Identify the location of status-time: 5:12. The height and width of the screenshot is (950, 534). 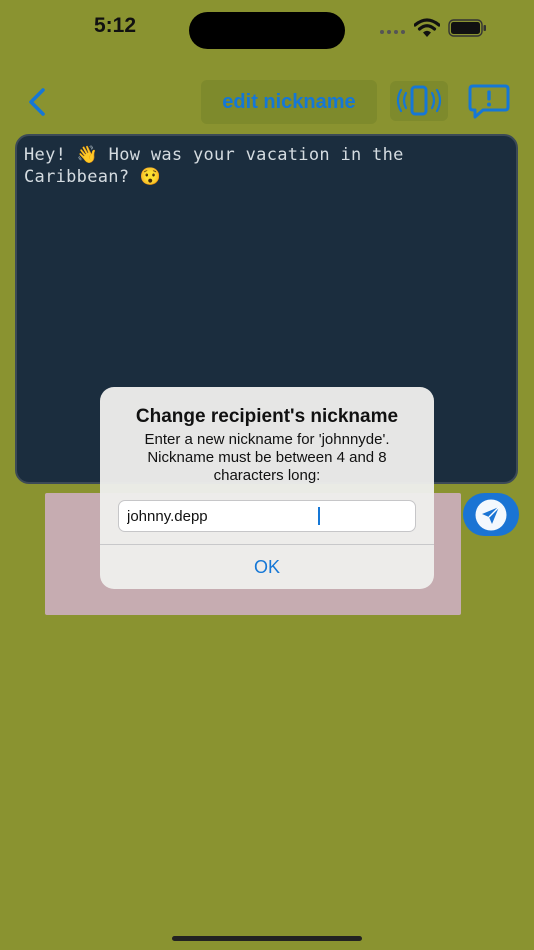
(115, 25).